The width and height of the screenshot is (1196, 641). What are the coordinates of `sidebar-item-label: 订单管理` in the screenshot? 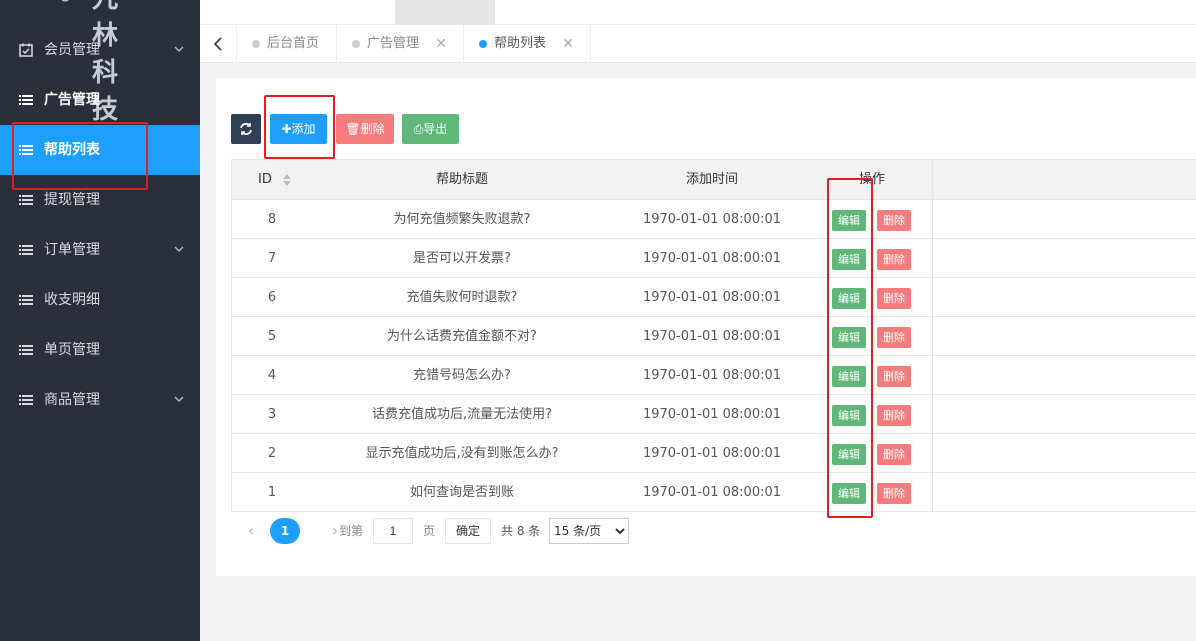 It's located at (72, 250).